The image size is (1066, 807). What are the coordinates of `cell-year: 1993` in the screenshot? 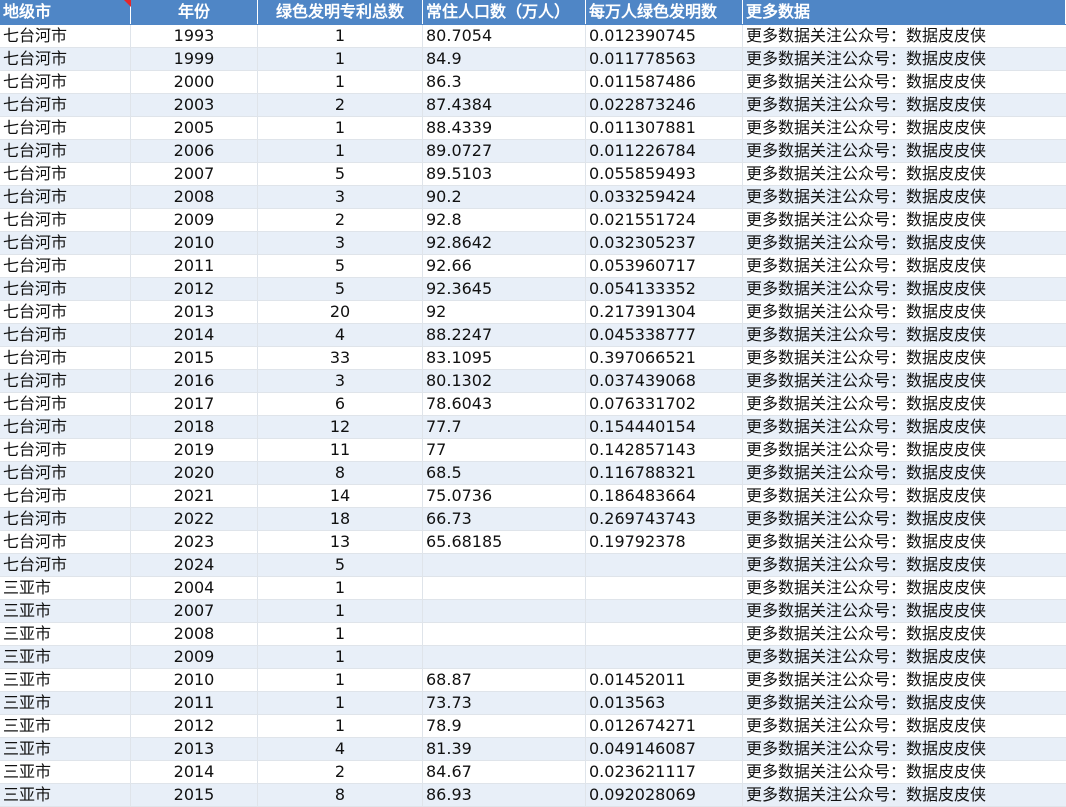 It's located at (194, 36).